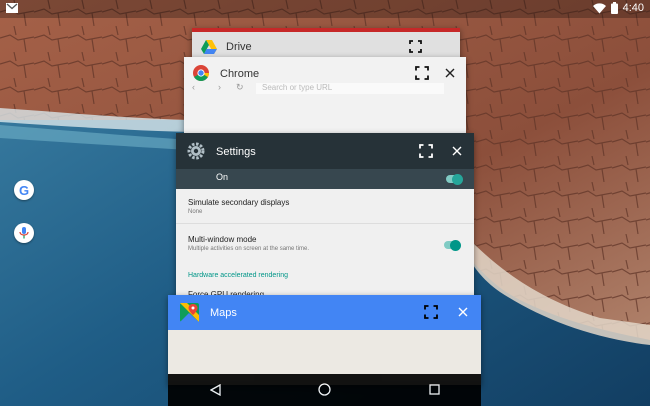  Describe the element at coordinates (201, 73) in the screenshot. I see `chrome-icon` at that location.